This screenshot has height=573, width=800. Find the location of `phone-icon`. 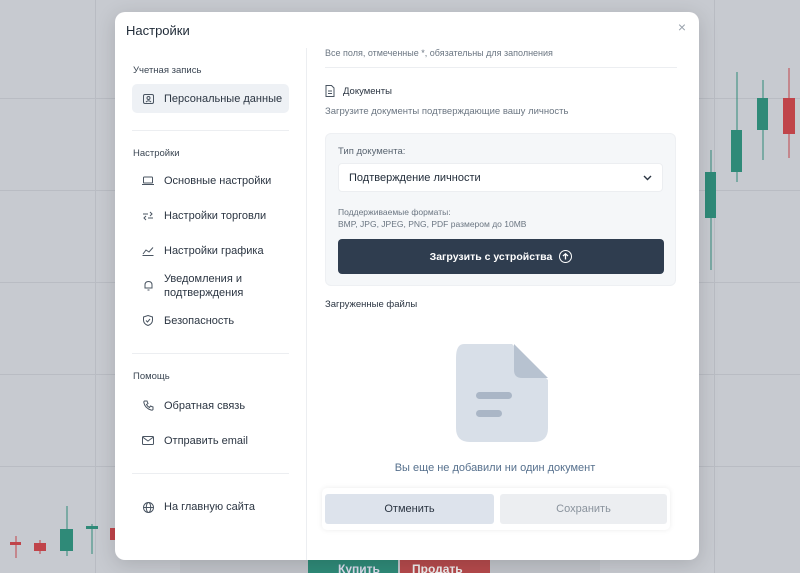

phone-icon is located at coordinates (148, 406).